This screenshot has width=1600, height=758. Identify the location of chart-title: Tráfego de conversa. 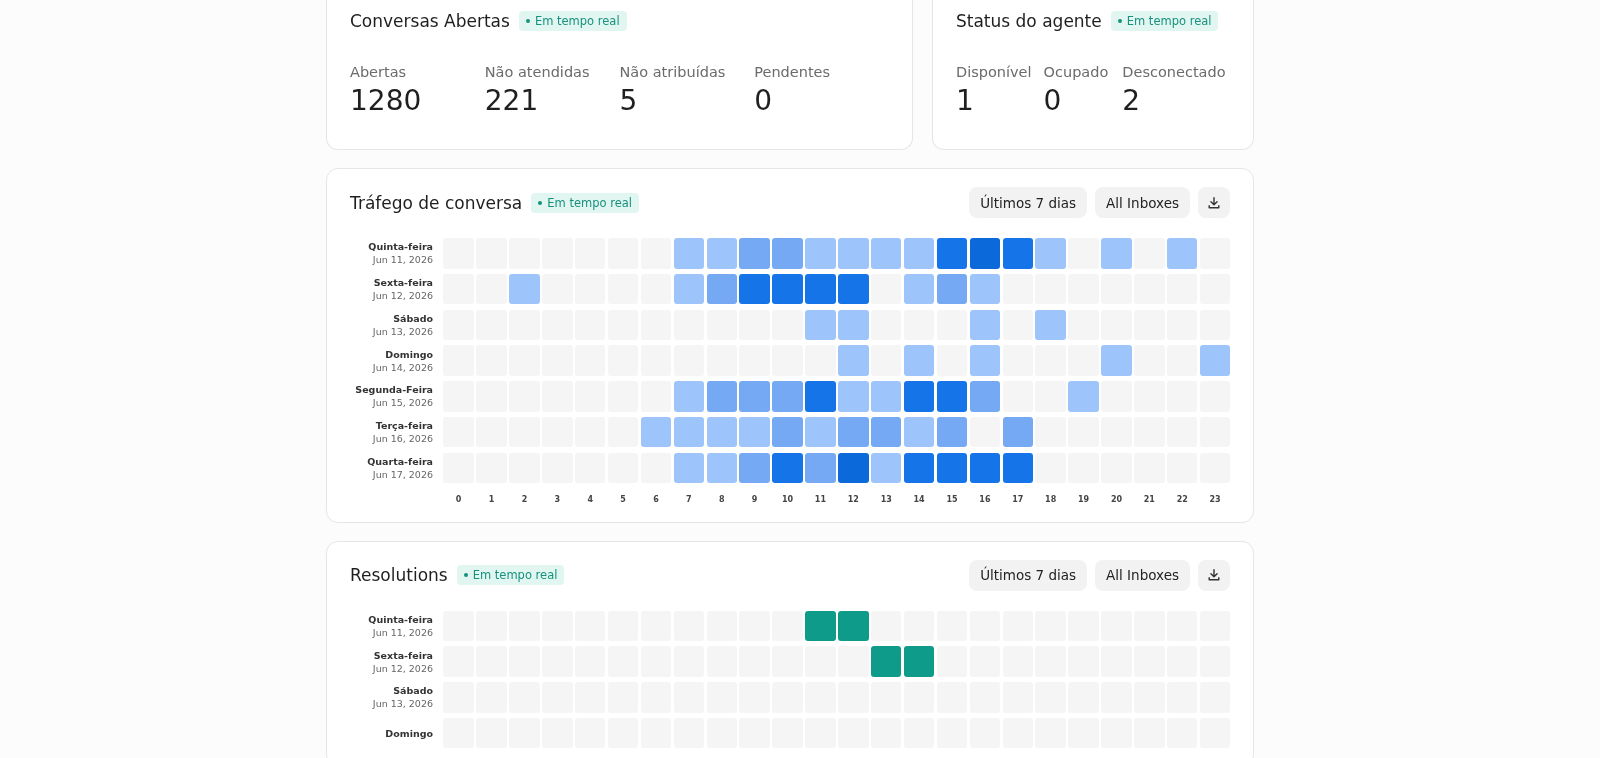
(436, 202).